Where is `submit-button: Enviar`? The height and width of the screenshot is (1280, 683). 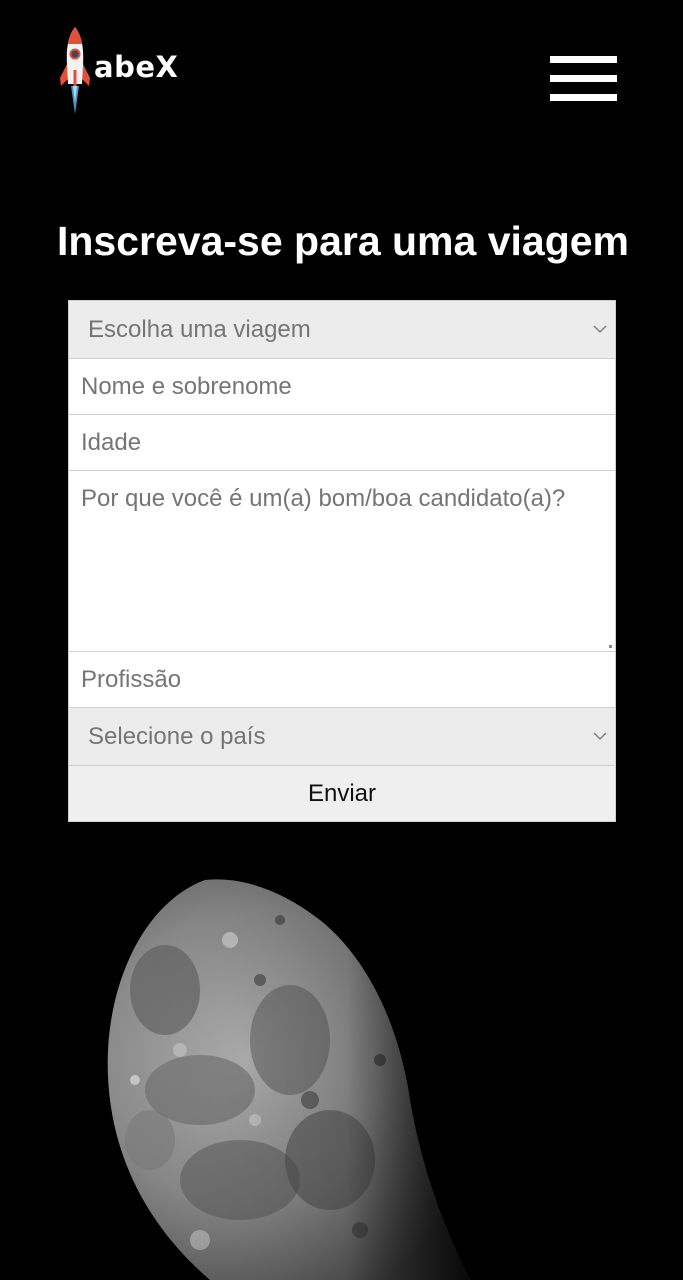
submit-button: Enviar is located at coordinates (342, 793).